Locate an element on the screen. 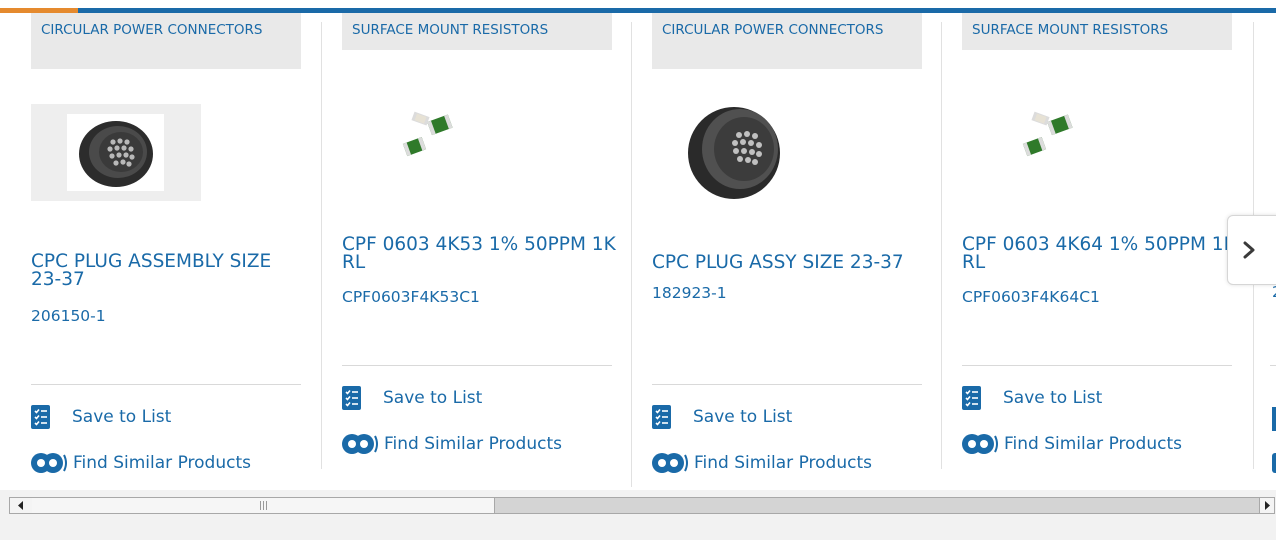 The image size is (1276, 540). scroll-right-button is located at coordinates (1266, 505).